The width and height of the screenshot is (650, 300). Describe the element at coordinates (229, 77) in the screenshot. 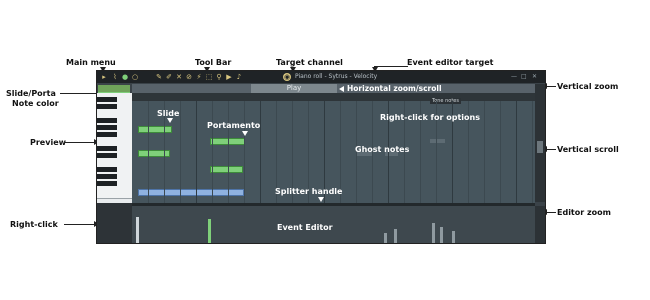

I see `playback-tool-icon: ▶` at that location.